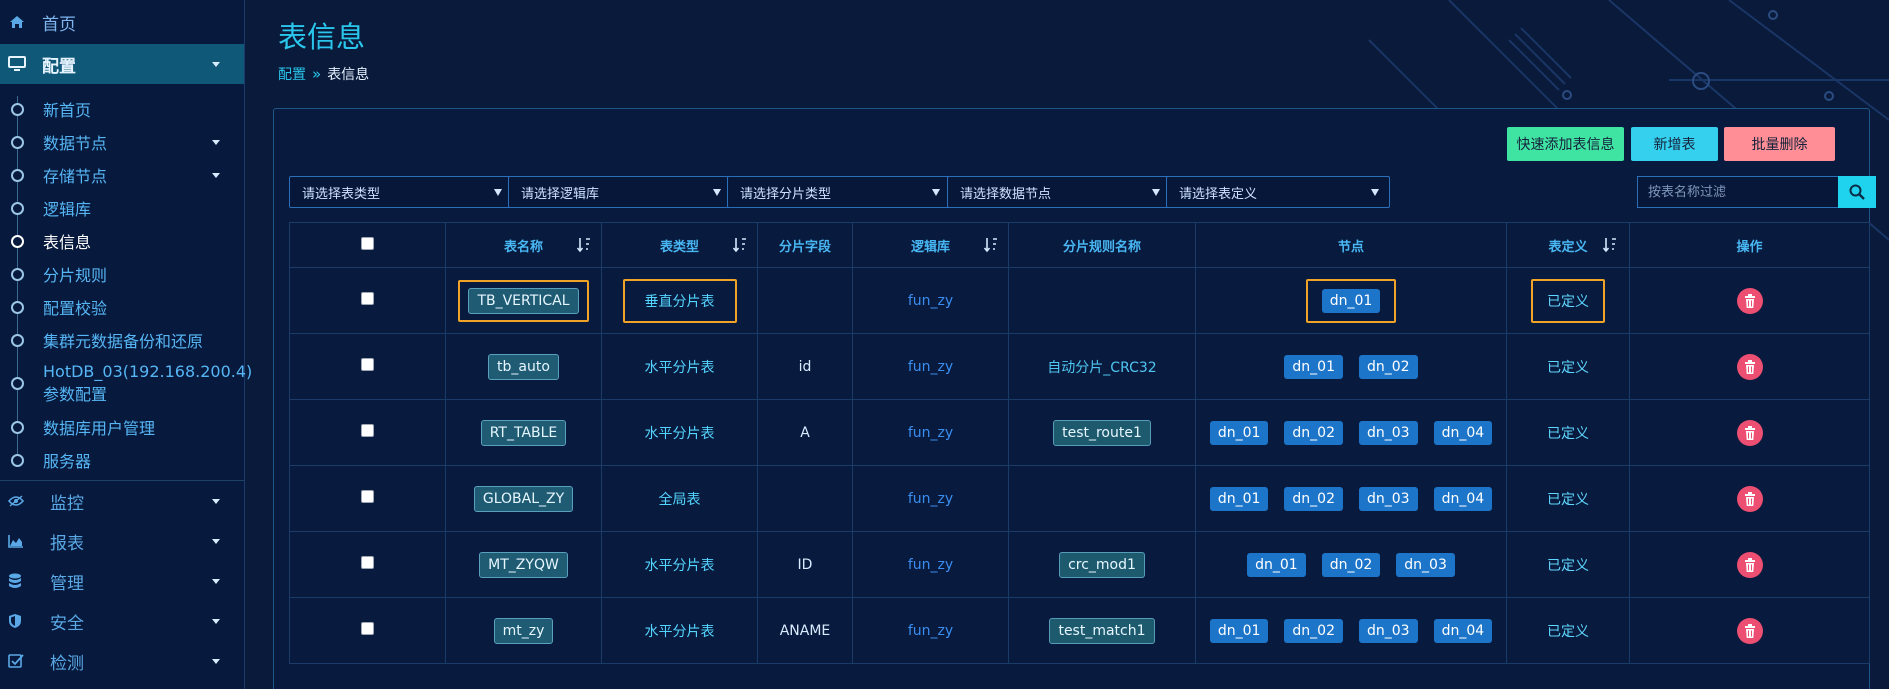 This screenshot has width=1889, height=689. I want to click on table-type-cell: 水平分片表, so click(679, 630).